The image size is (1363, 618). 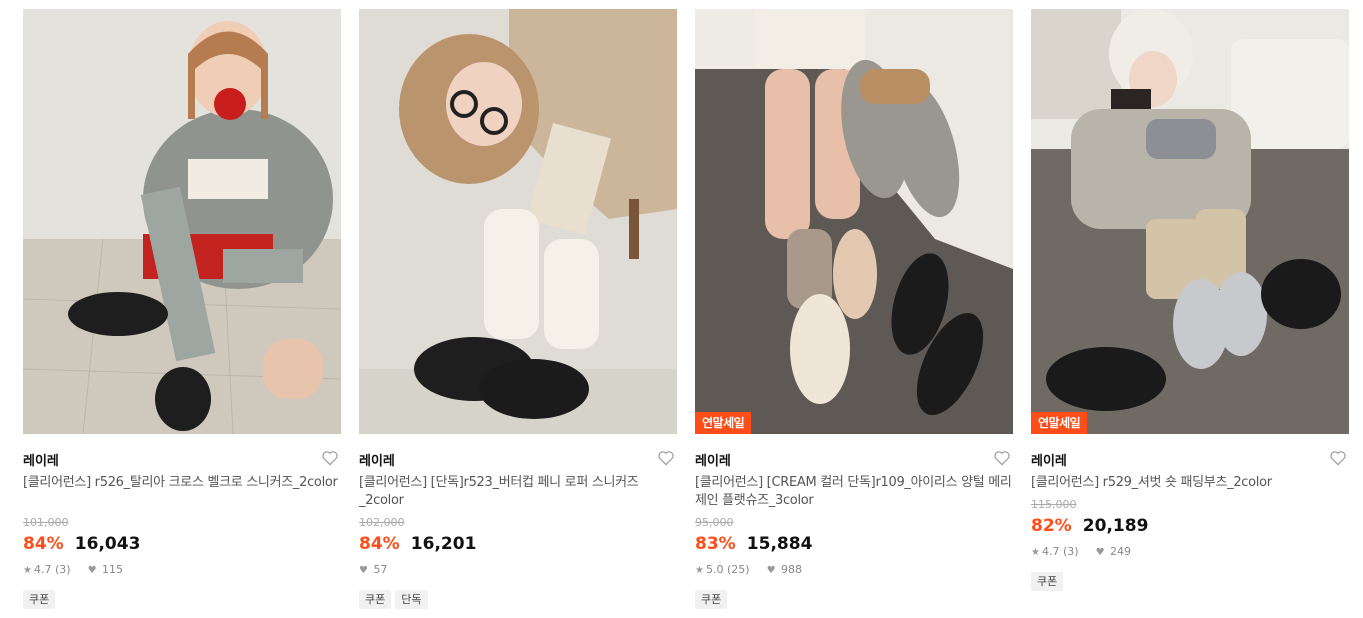 What do you see at coordinates (113, 569) in the screenshot?
I see `like-count: 115` at bounding box center [113, 569].